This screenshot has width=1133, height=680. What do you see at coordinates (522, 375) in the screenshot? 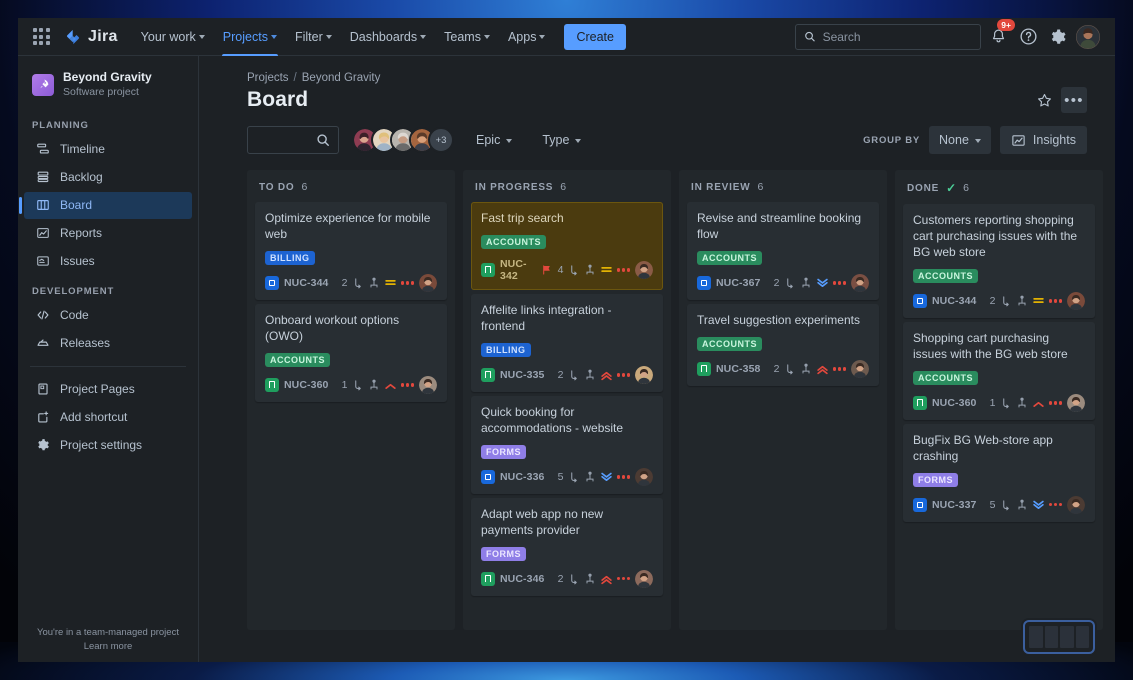
I see `issue-key: NUC-335` at bounding box center [522, 375].